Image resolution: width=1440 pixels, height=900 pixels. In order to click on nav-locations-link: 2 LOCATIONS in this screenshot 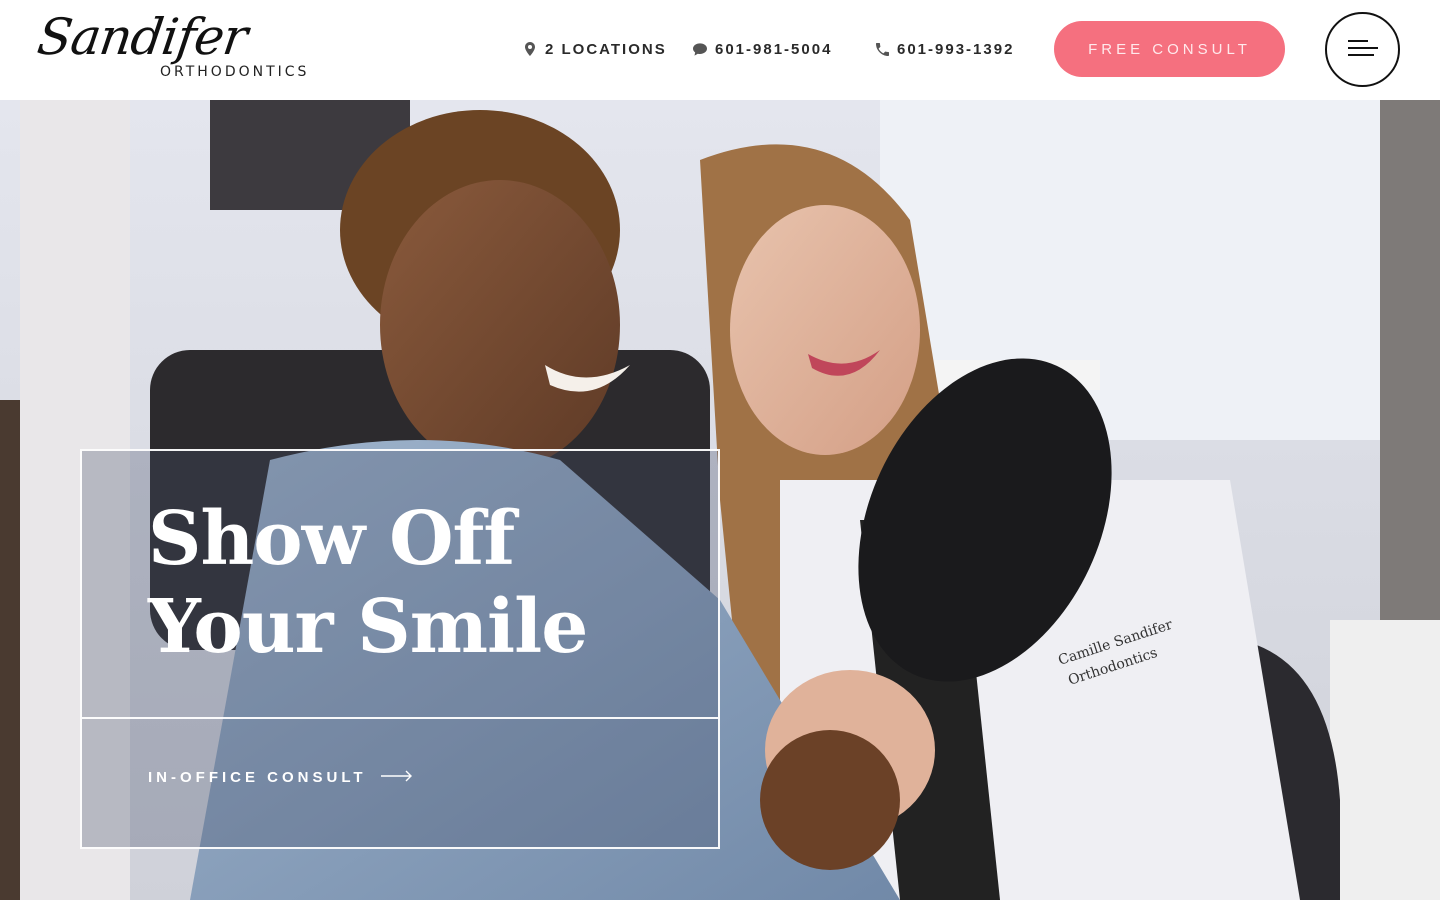, I will do `click(595, 49)`.